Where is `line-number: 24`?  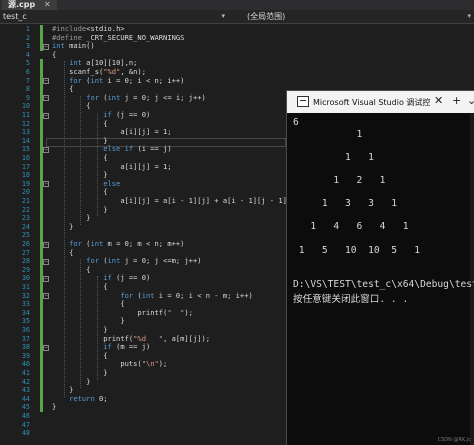
line-number: 24 is located at coordinates (25, 226).